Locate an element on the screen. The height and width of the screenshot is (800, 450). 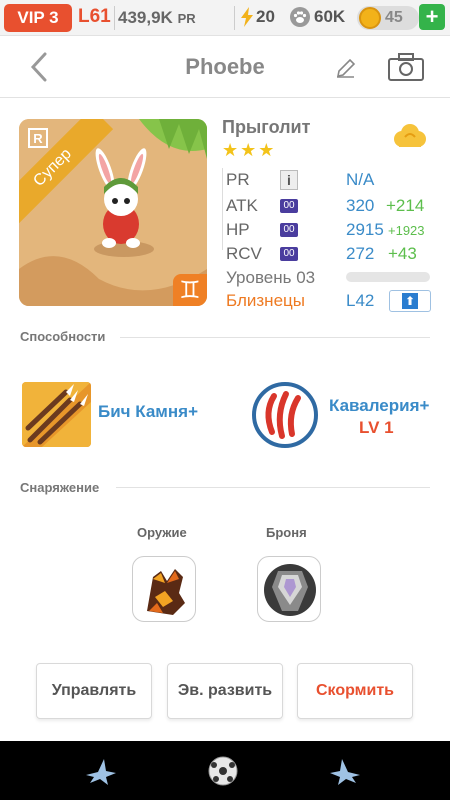
level-progress-bar is located at coordinates (388, 277).